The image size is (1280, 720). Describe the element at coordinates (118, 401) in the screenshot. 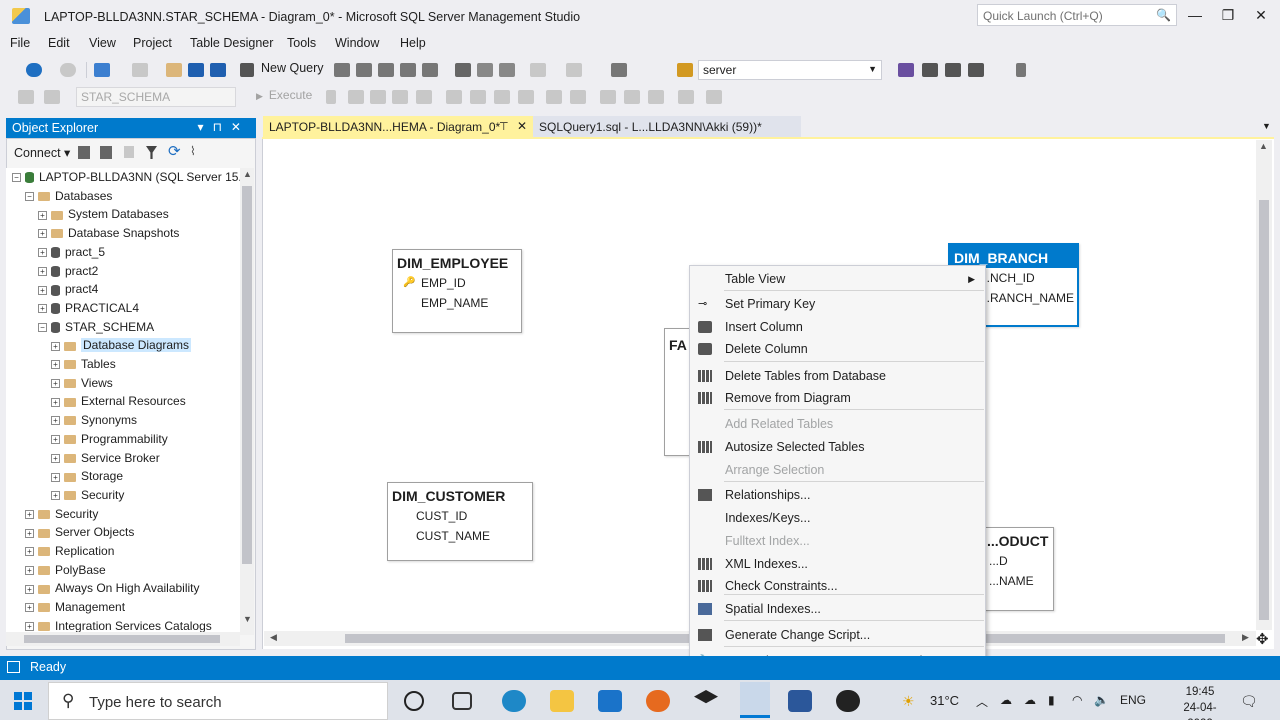

I see `tree-node: + External Resources` at that location.